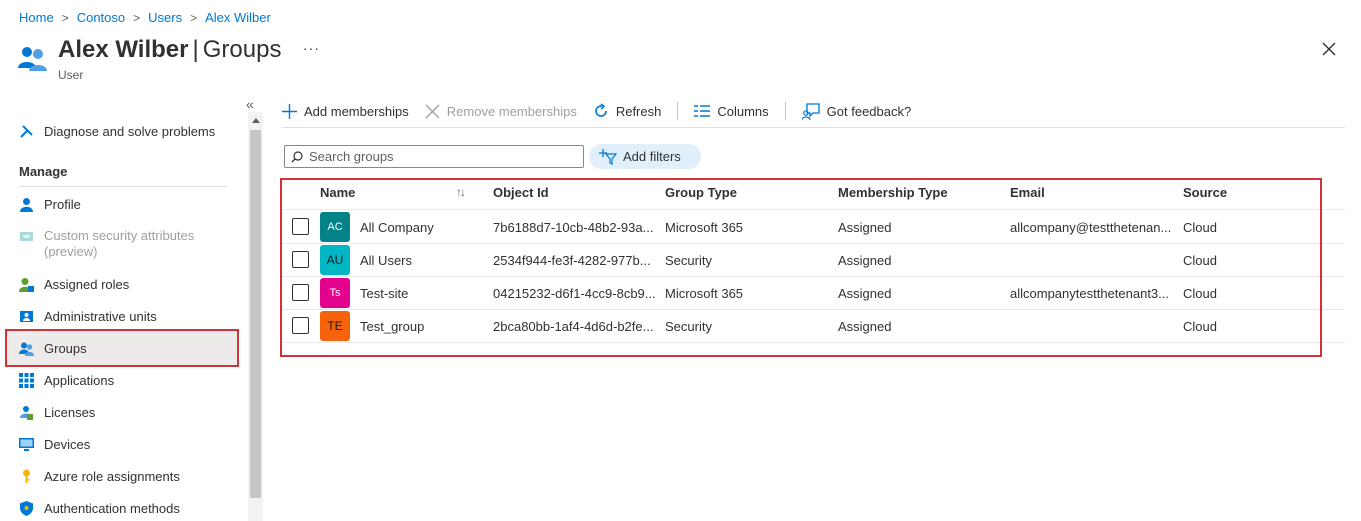  Describe the element at coordinates (250, 104) in the screenshot. I see `collapse-sidebar-icon: «` at that location.